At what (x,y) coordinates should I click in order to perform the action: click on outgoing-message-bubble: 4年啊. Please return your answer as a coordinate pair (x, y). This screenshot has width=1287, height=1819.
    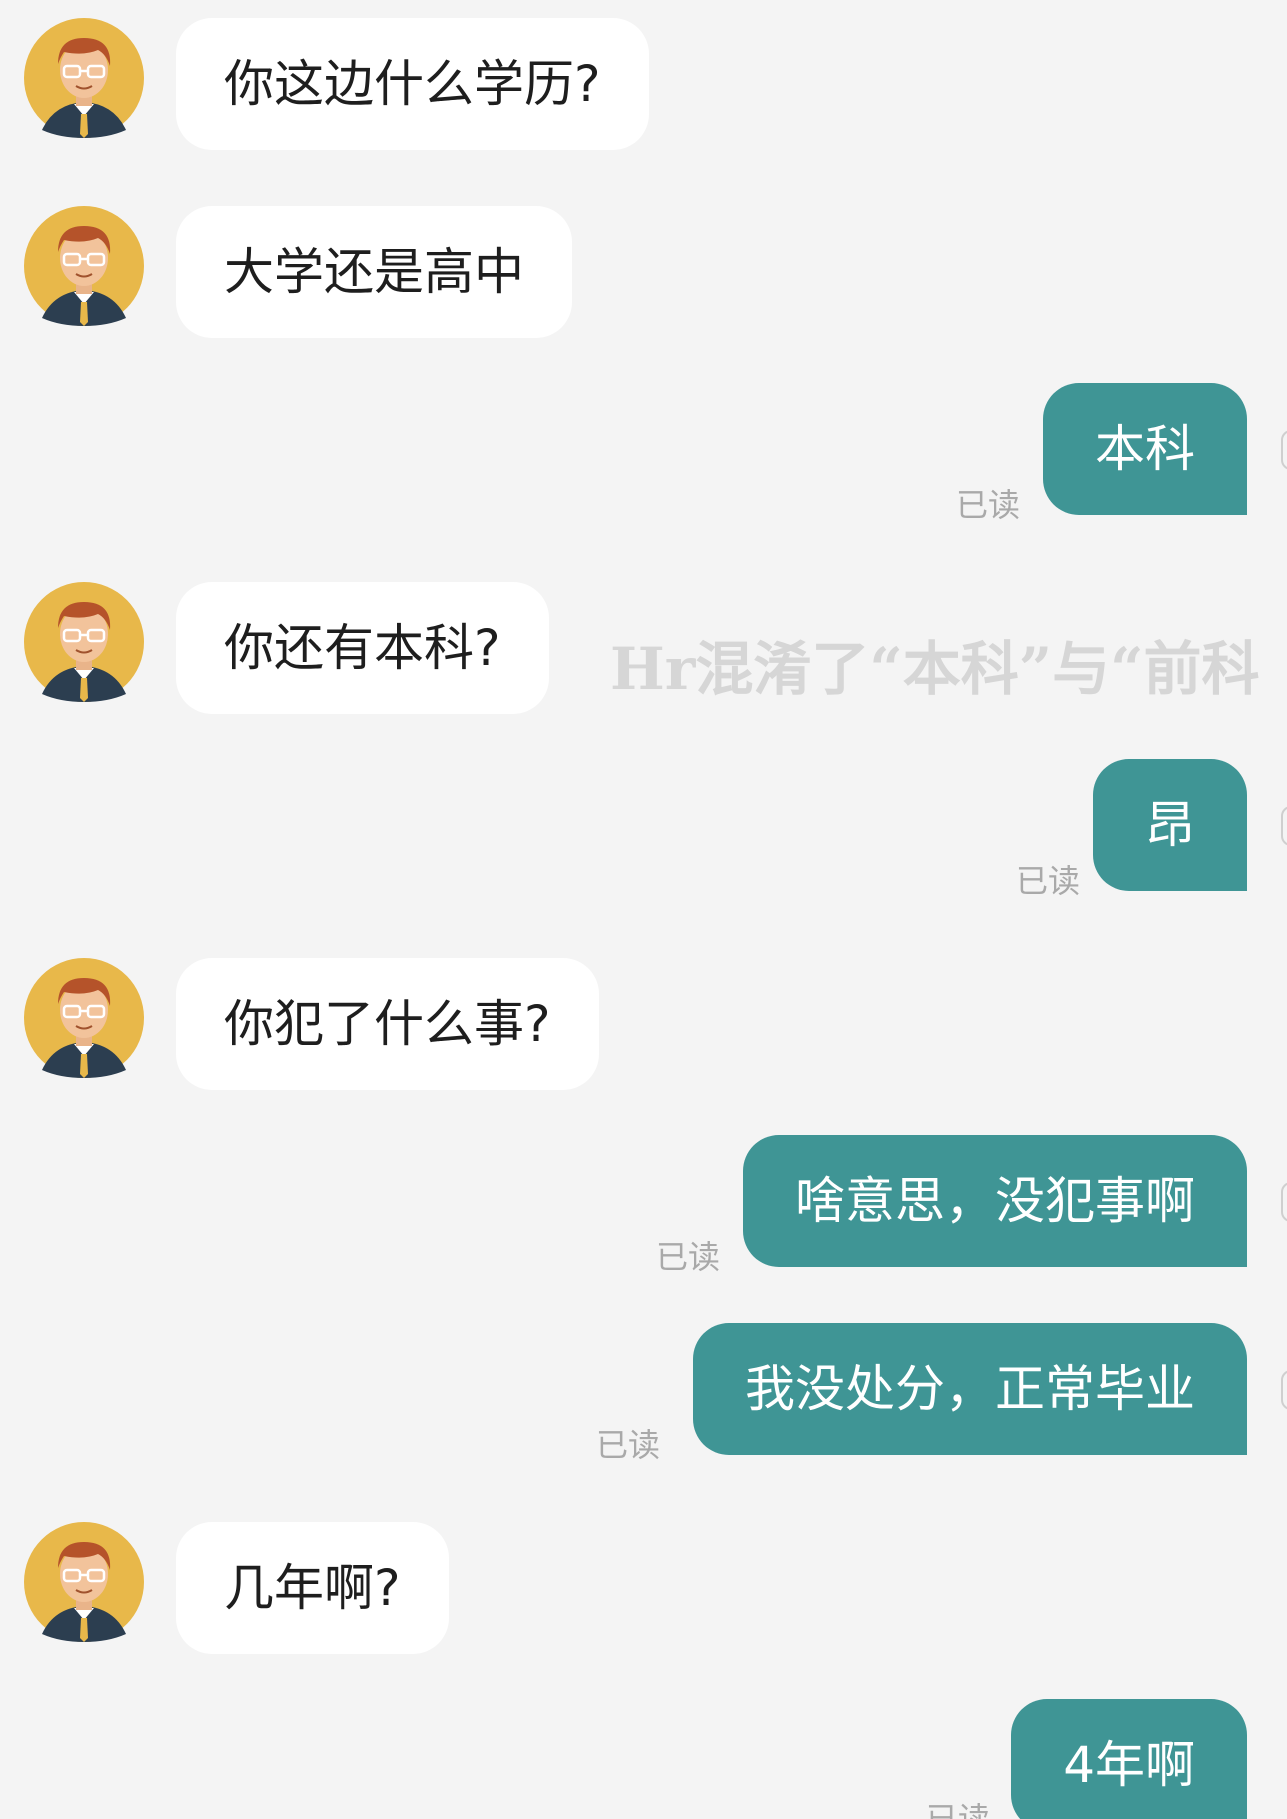
    Looking at the image, I should click on (1129, 1759).